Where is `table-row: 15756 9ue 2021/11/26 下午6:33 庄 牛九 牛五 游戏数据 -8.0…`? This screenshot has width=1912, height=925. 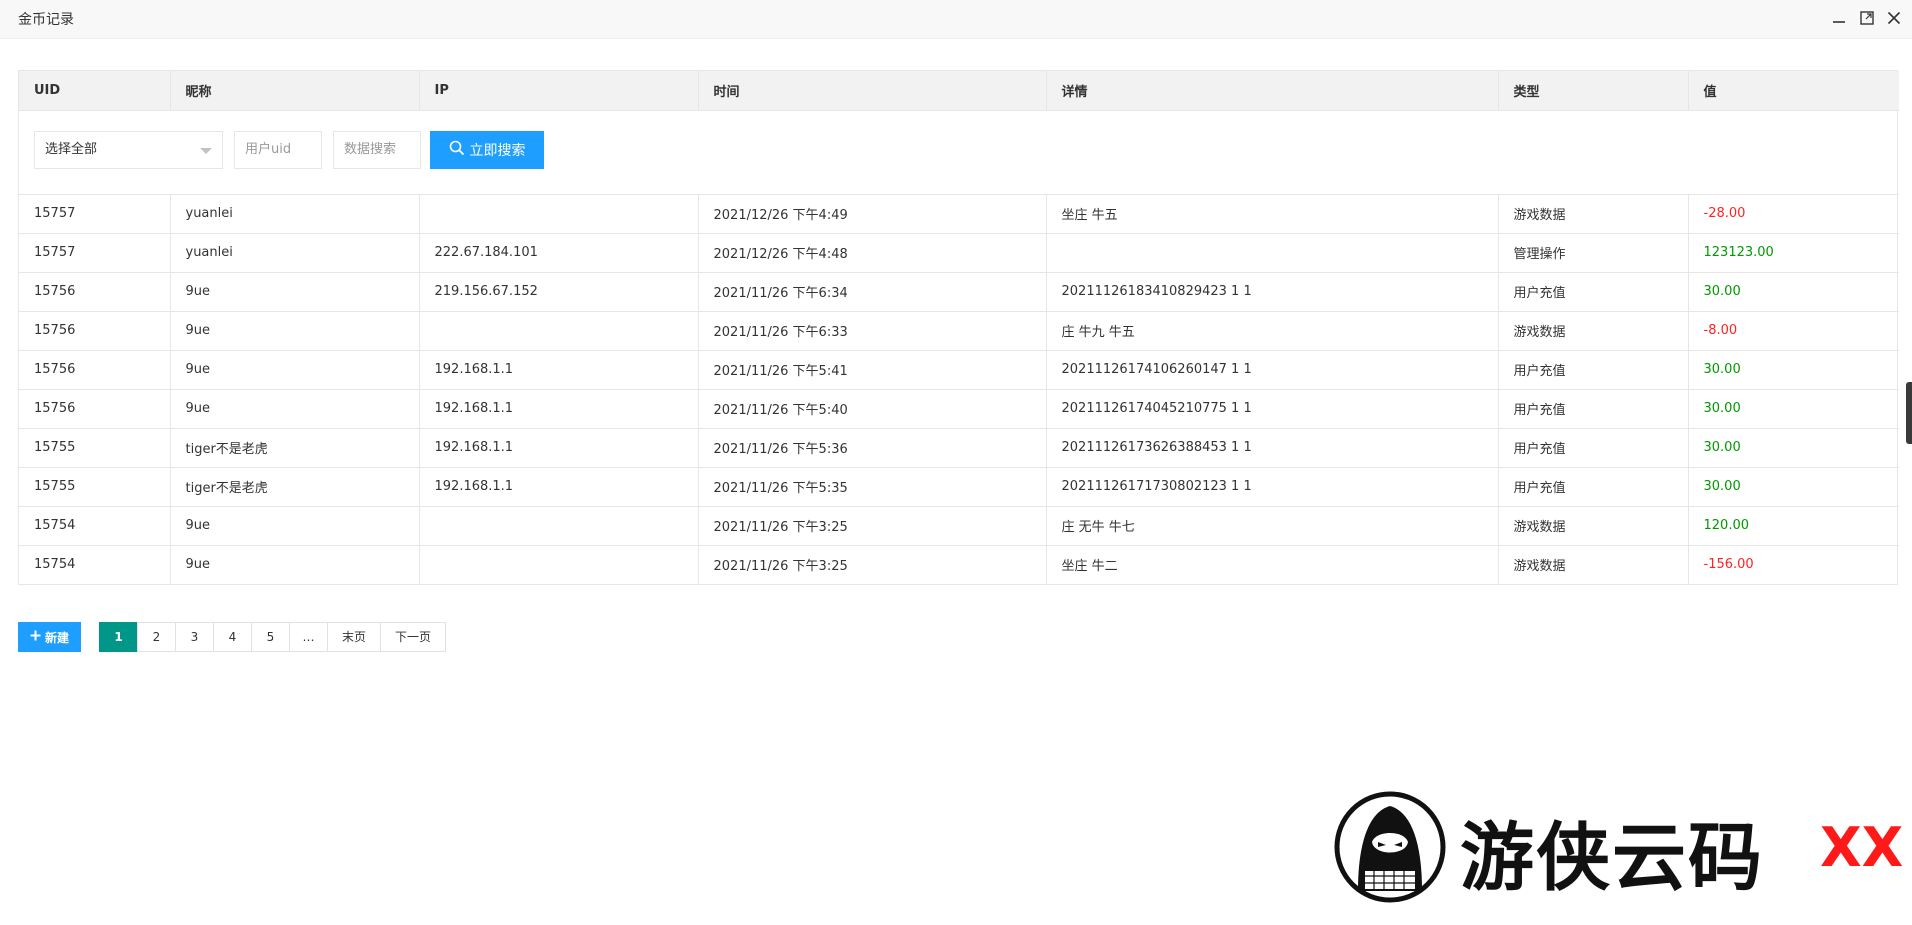
table-row: 15756 9ue 2021/11/26 下午6:33 庄 牛九 牛五 游戏数据 -8.0… is located at coordinates (959, 331).